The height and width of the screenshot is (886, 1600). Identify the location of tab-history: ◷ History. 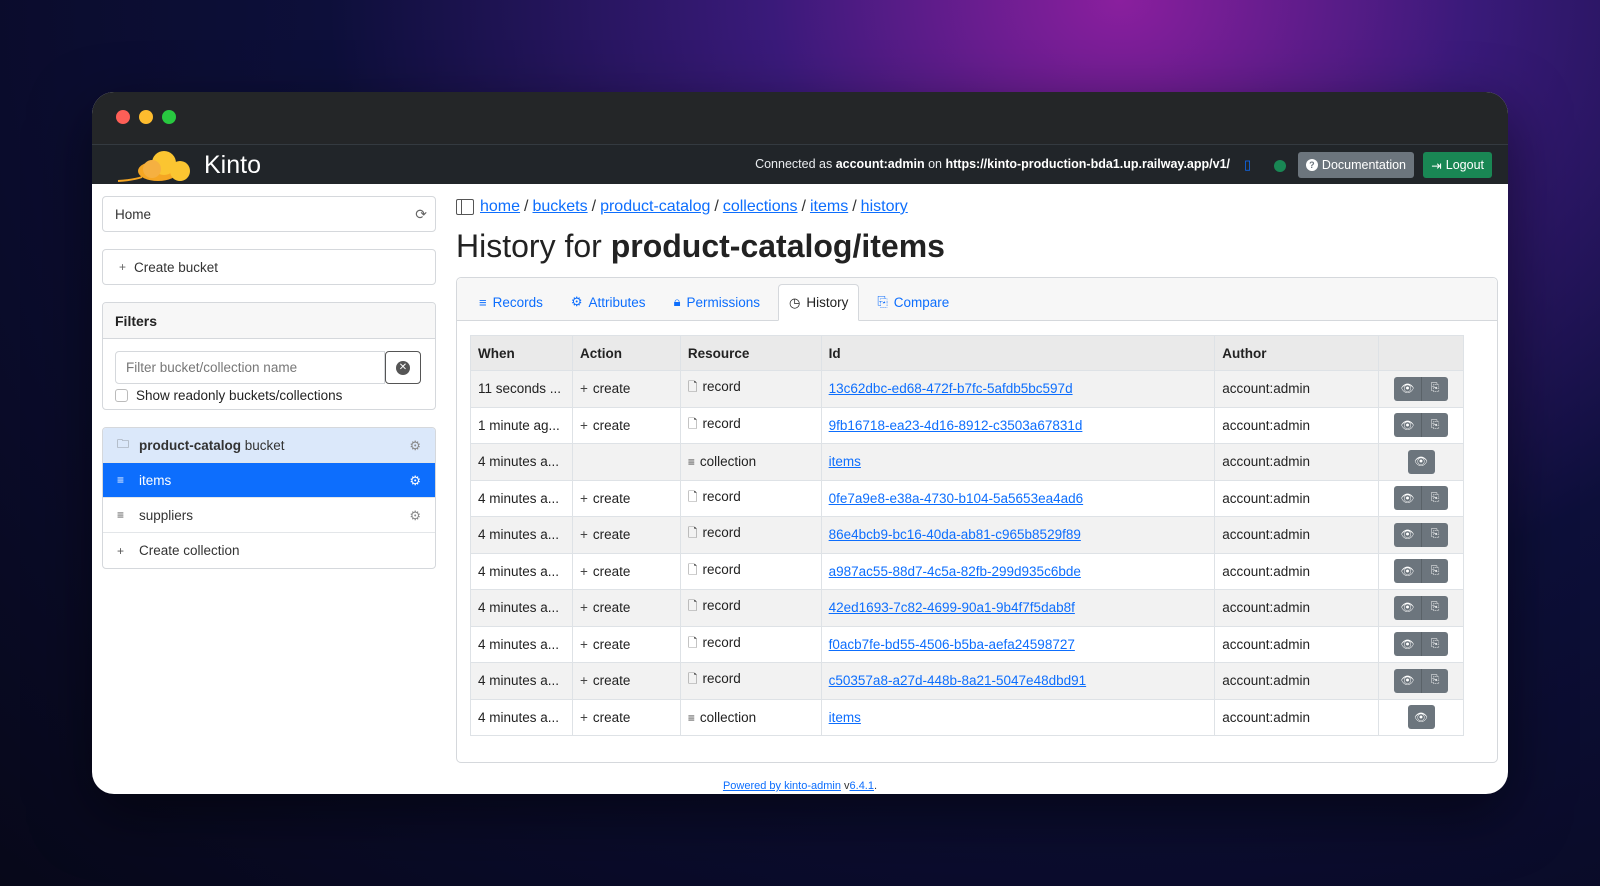
(819, 302).